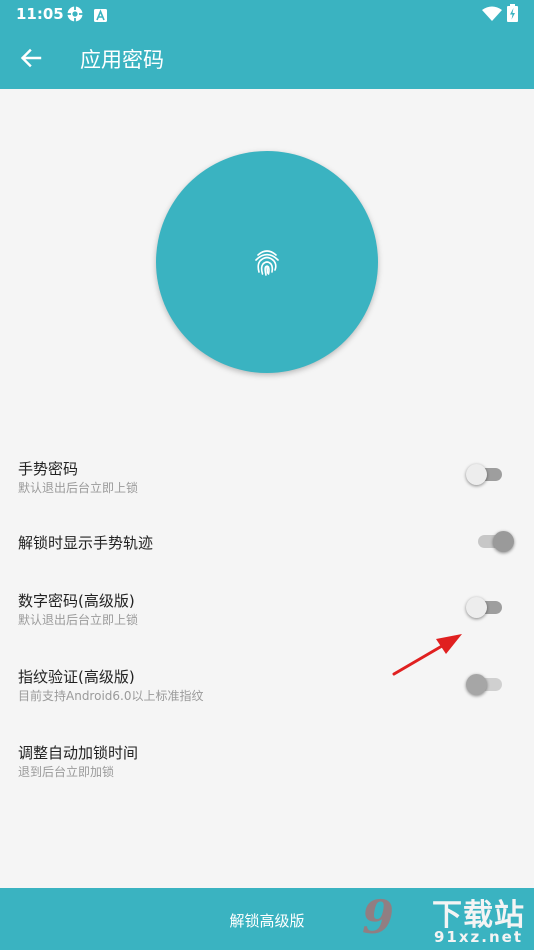 Image resolution: width=534 pixels, height=950 pixels. What do you see at coordinates (267, 13) in the screenshot?
I see `status-bar: 11:05` at bounding box center [267, 13].